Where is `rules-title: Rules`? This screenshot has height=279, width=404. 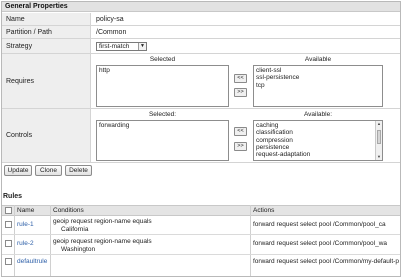
rules-title: Rules is located at coordinates (13, 196).